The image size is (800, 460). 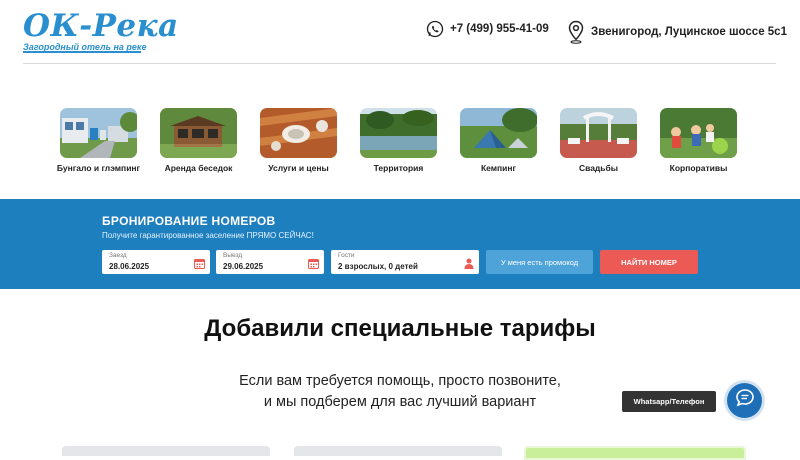 What do you see at coordinates (398, 168) in the screenshot?
I see `category-label: Территория` at bounding box center [398, 168].